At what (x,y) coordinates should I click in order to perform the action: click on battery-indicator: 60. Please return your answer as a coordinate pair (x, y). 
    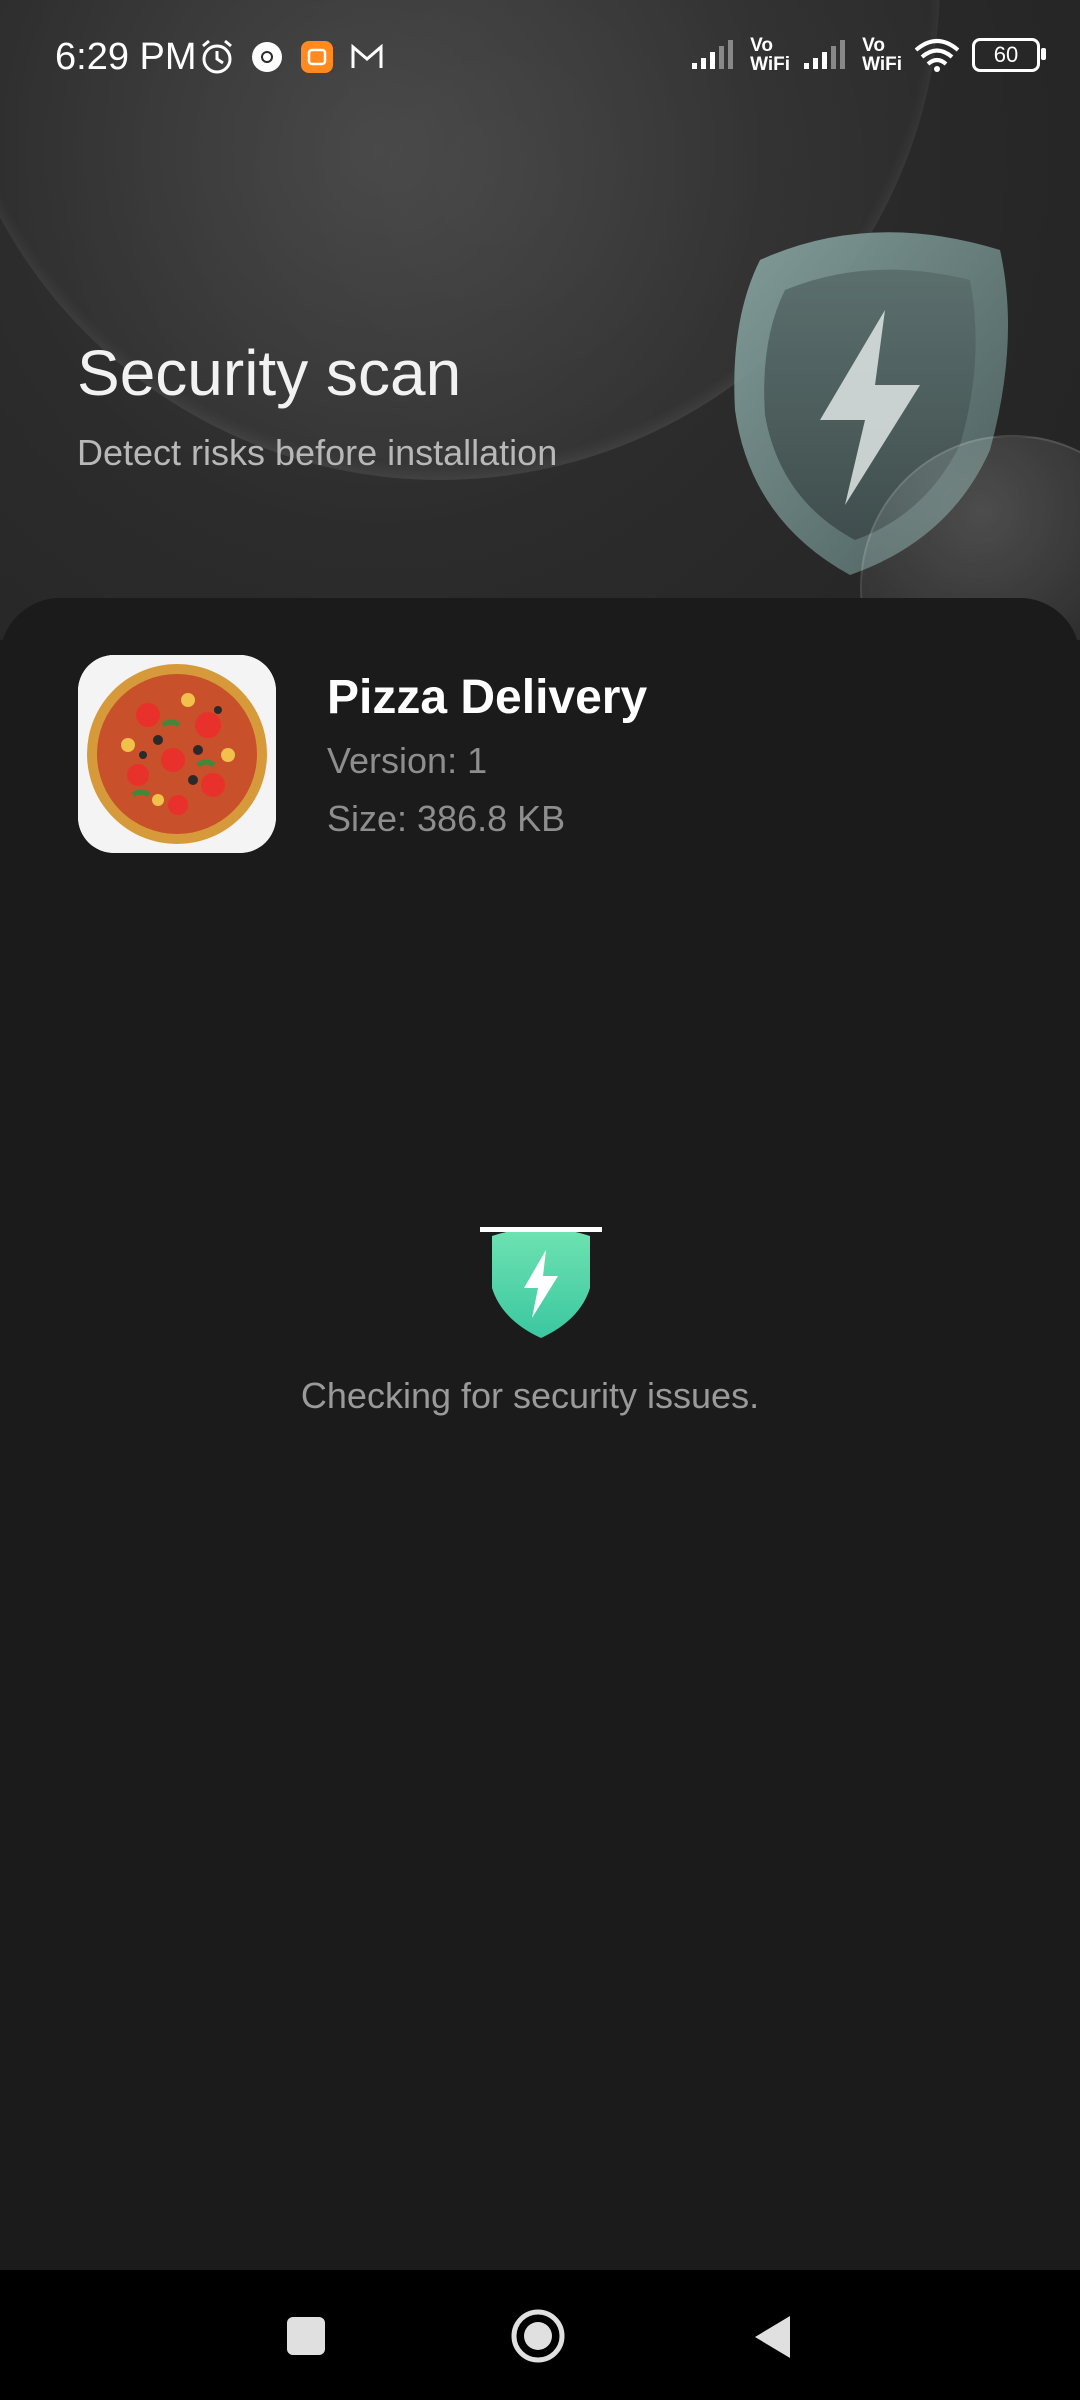
    Looking at the image, I should click on (1009, 55).